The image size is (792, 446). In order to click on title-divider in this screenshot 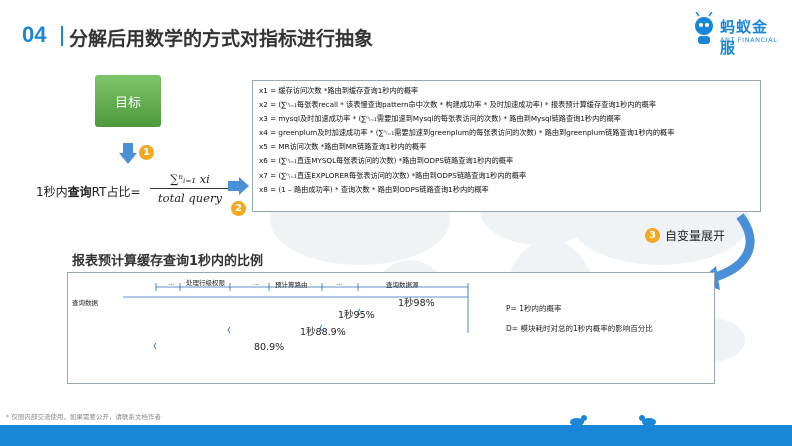, I will do `click(62, 36)`.